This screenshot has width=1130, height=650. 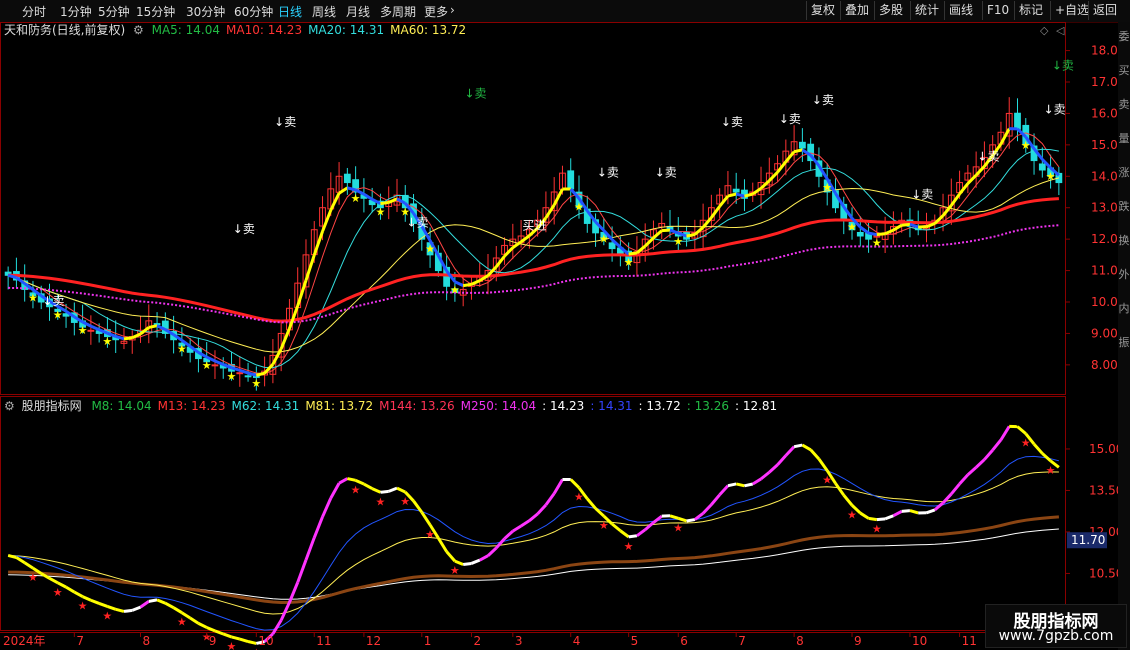 What do you see at coordinates (1124, 104) in the screenshot?
I see `info-label: 卖` at bounding box center [1124, 104].